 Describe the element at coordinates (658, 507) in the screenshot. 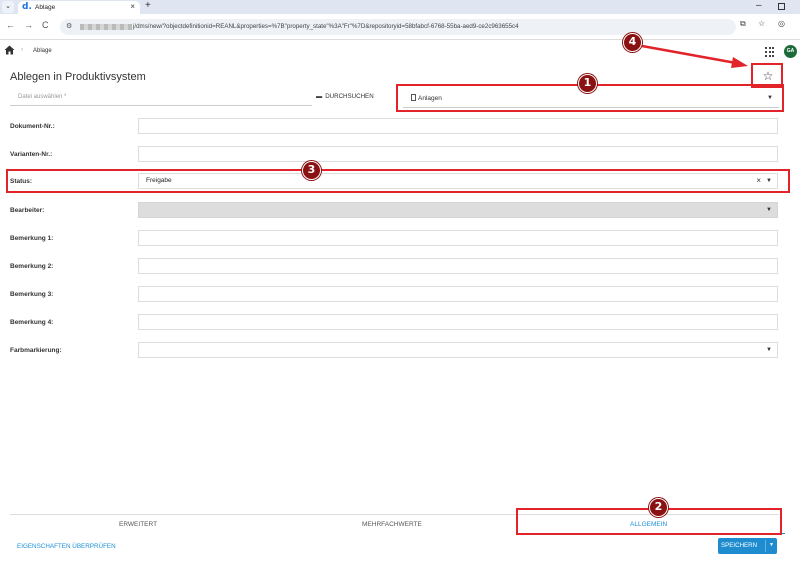

I see `annotation-badge-2: 2` at that location.